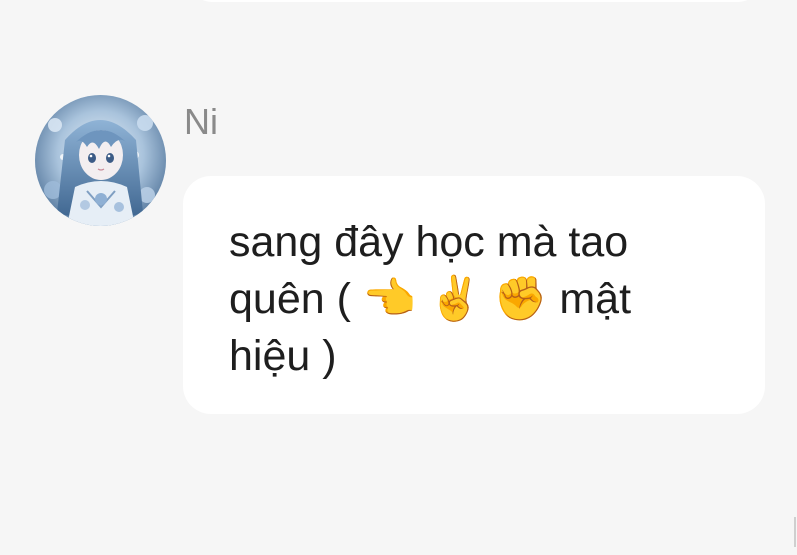  What do you see at coordinates (475, 1) in the screenshot?
I see `previous-message-bubble` at bounding box center [475, 1].